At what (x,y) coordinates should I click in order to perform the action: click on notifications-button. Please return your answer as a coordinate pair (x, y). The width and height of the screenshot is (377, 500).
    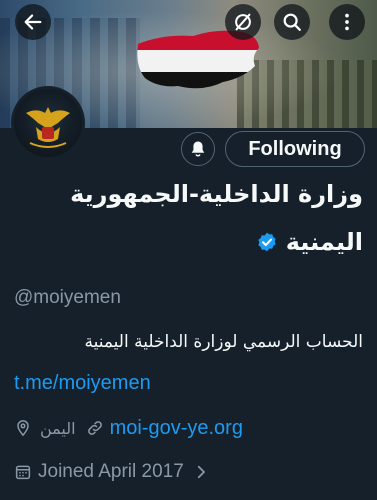
    Looking at the image, I should click on (198, 149).